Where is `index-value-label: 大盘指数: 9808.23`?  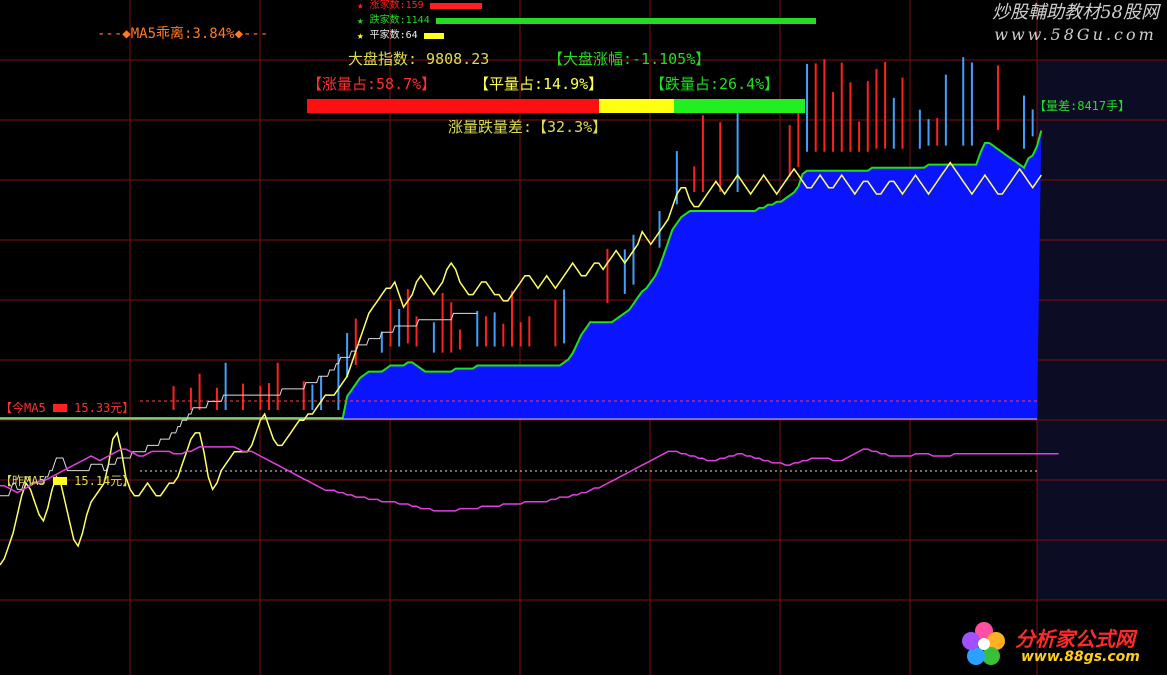
index-value-label: 大盘指数: 9808.23 is located at coordinates (419, 59).